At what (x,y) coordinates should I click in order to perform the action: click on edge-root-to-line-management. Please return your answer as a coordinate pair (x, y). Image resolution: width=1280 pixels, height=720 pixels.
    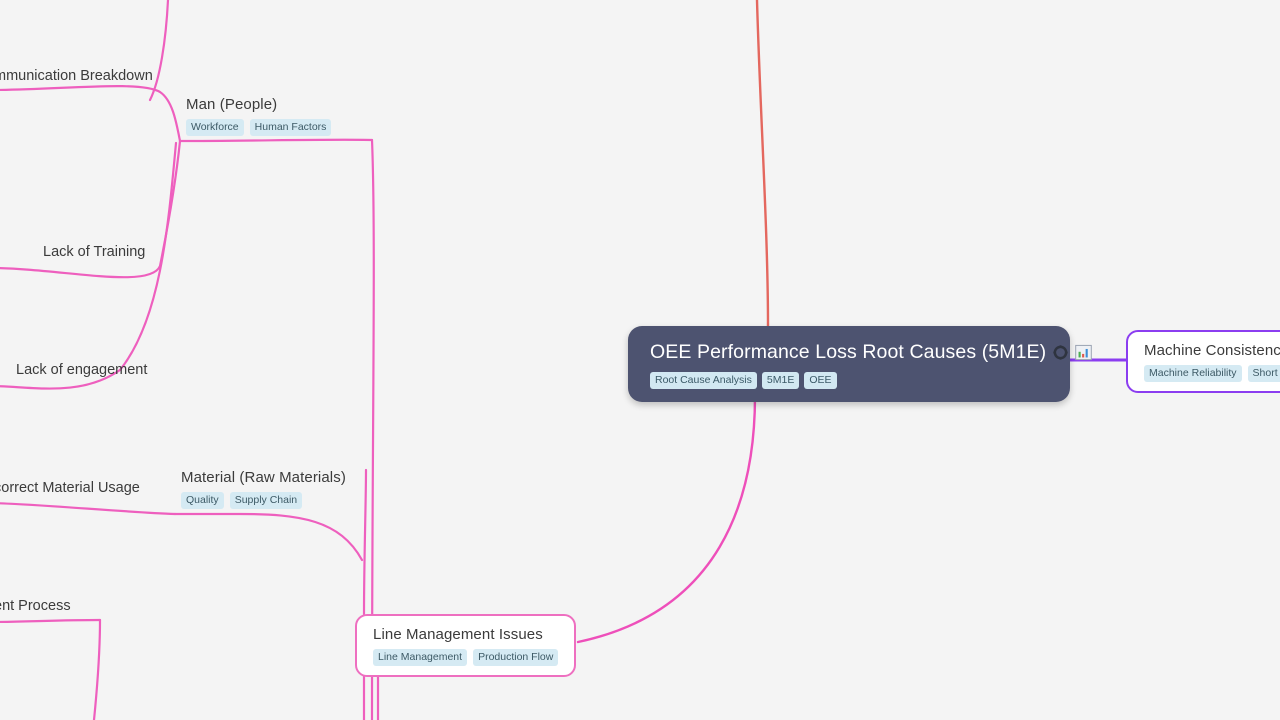
    Looking at the image, I should click on (666, 519).